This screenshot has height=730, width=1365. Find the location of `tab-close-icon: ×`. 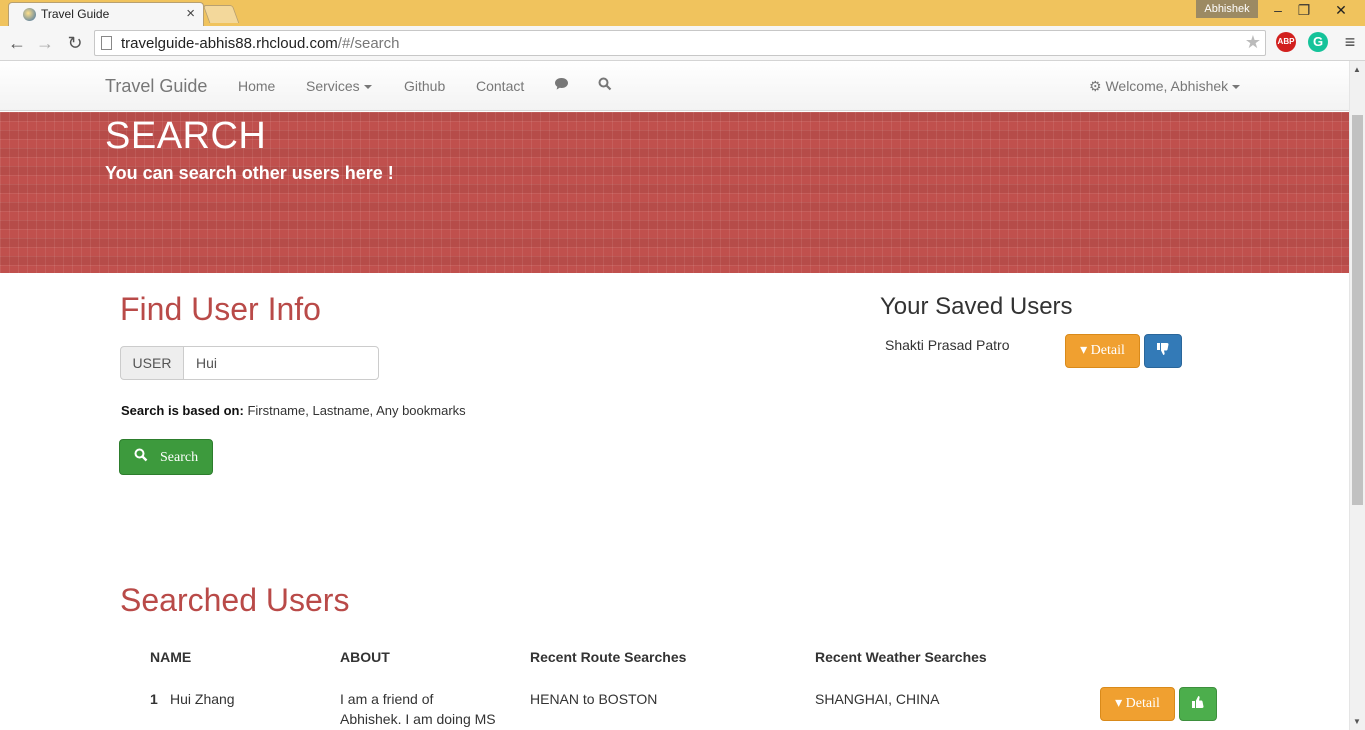

tab-close-icon: × is located at coordinates (190, 13).